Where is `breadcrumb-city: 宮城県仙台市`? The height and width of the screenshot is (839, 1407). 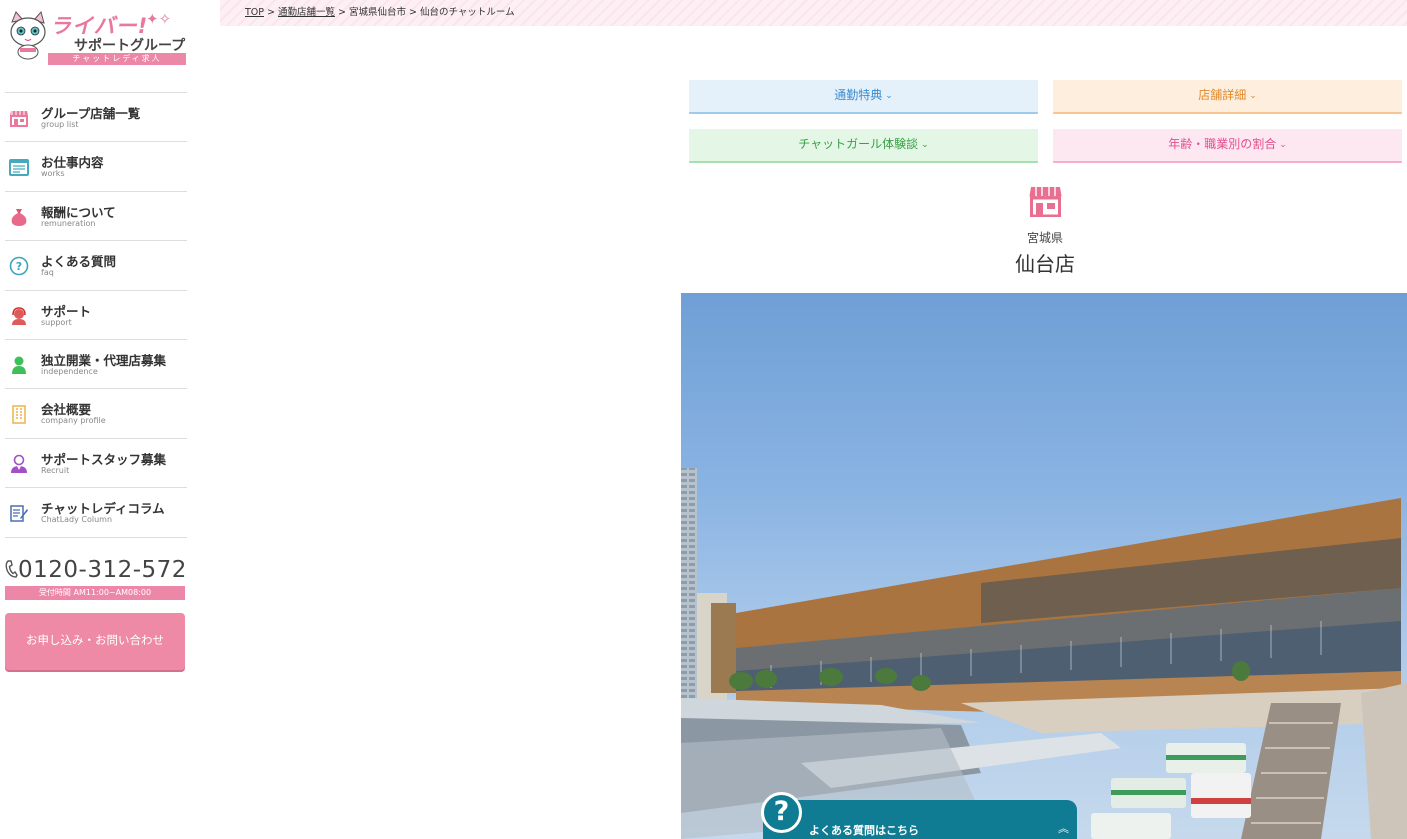 breadcrumb-city: 宮城県仙台市 is located at coordinates (377, 12).